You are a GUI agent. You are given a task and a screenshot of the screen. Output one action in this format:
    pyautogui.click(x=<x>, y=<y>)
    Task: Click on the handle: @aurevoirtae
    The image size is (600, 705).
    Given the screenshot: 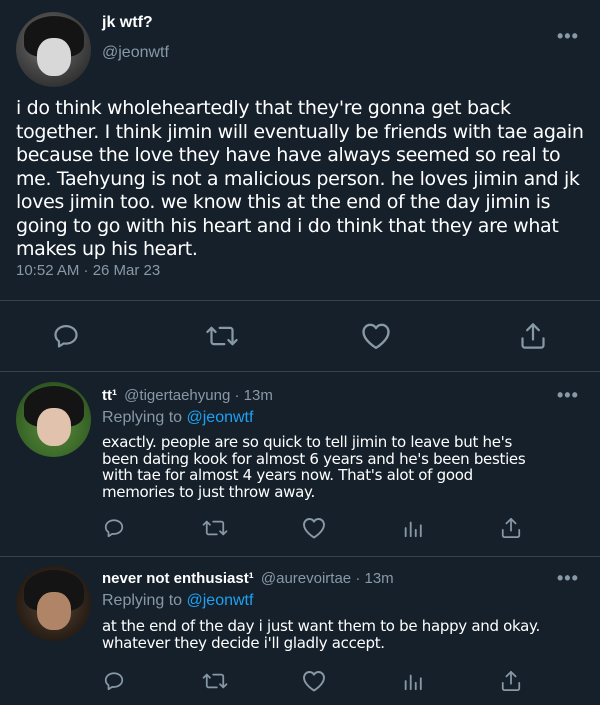 What is the action you would take?
    pyautogui.click(x=306, y=578)
    